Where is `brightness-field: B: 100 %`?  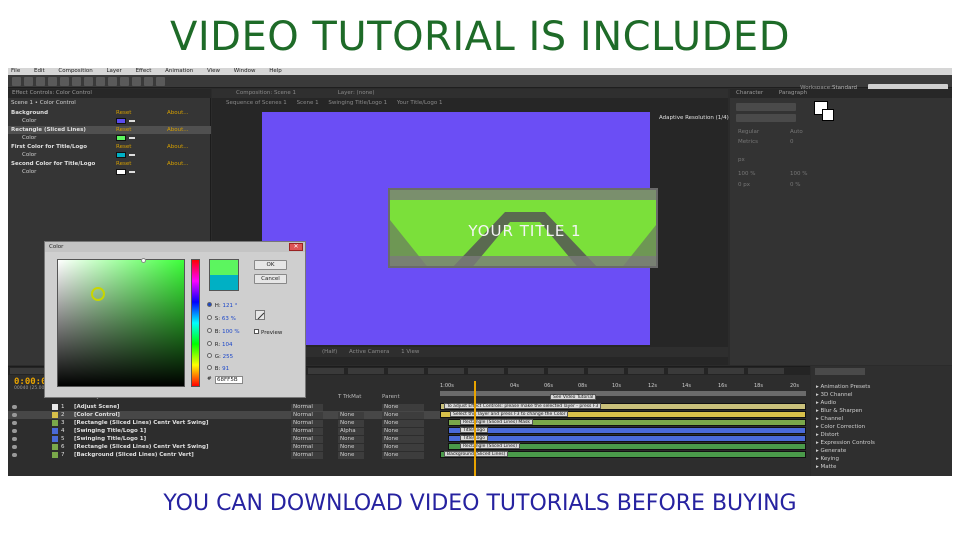
brightness-field: B: 100 % is located at coordinates (223, 331).